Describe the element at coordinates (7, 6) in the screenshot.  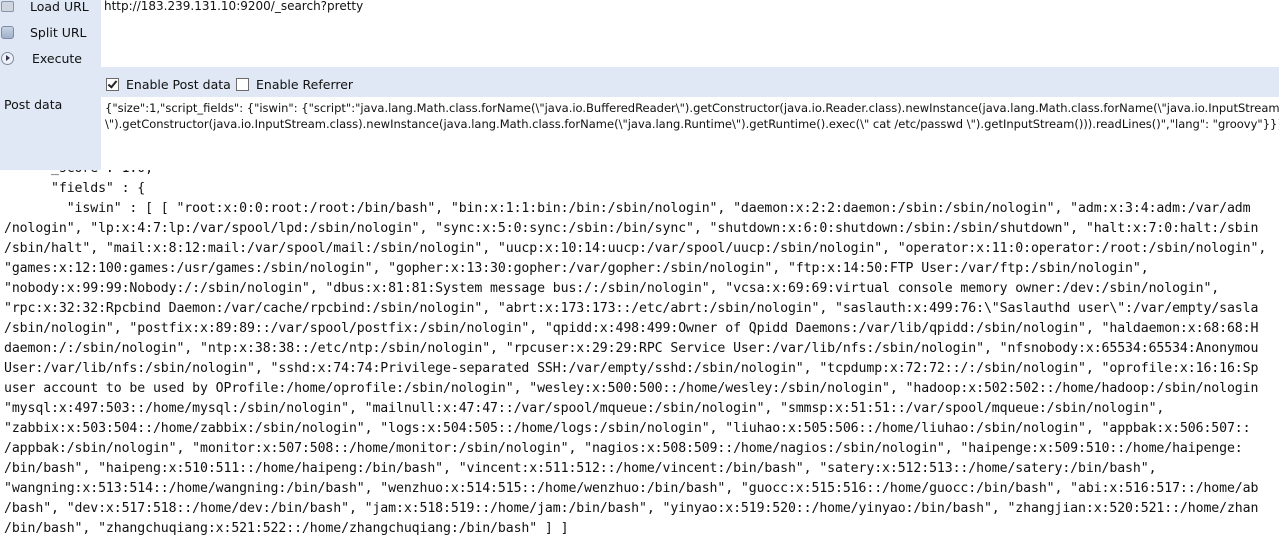
I see `load-icon` at that location.